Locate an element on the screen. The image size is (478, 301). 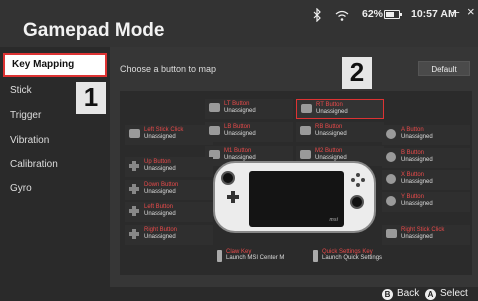
dpad-down-icon is located at coordinates (134, 189).